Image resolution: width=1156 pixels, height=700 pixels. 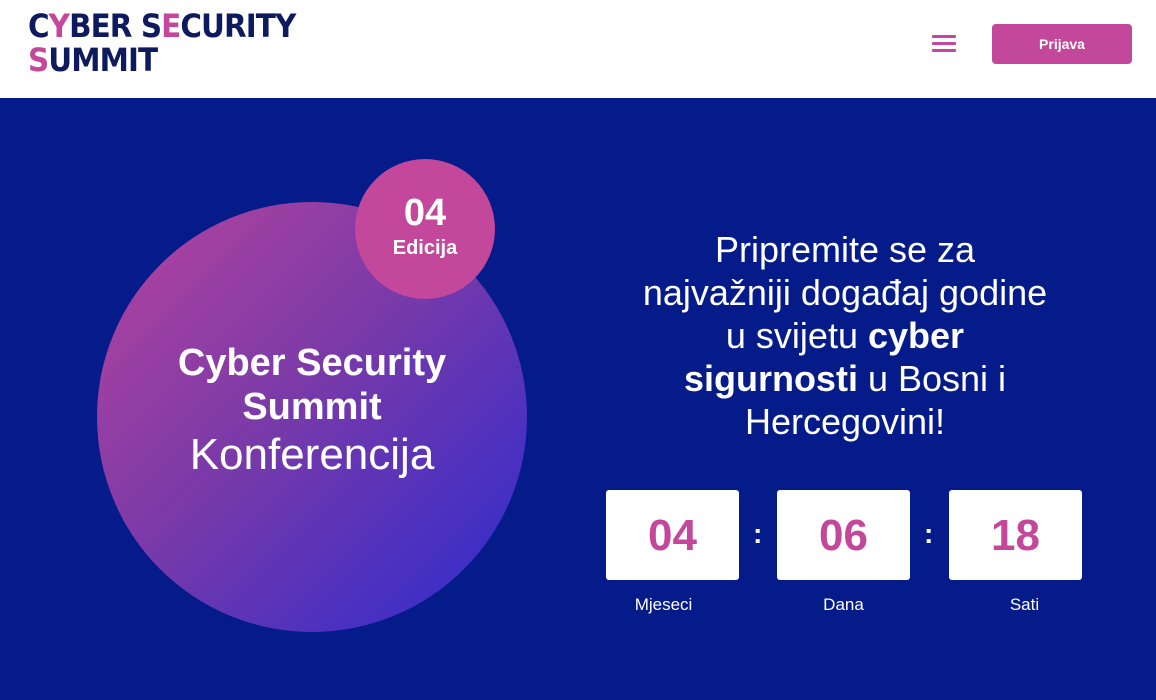 I want to click on logo: CYBER SECURITY SUMMIT, so click(x=162, y=43).